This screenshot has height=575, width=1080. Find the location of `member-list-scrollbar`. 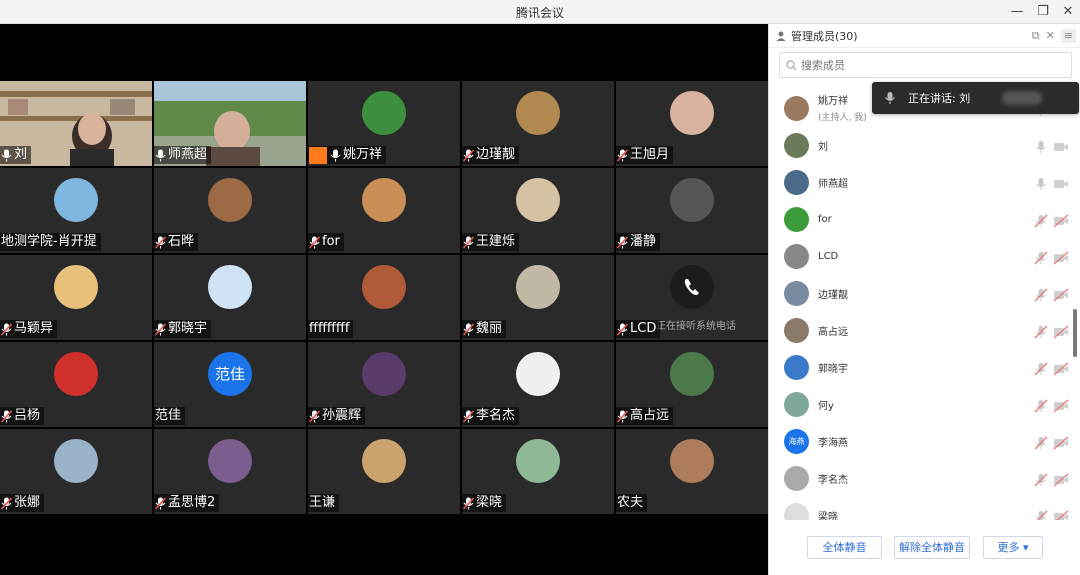

member-list-scrollbar is located at coordinates (1075, 333).